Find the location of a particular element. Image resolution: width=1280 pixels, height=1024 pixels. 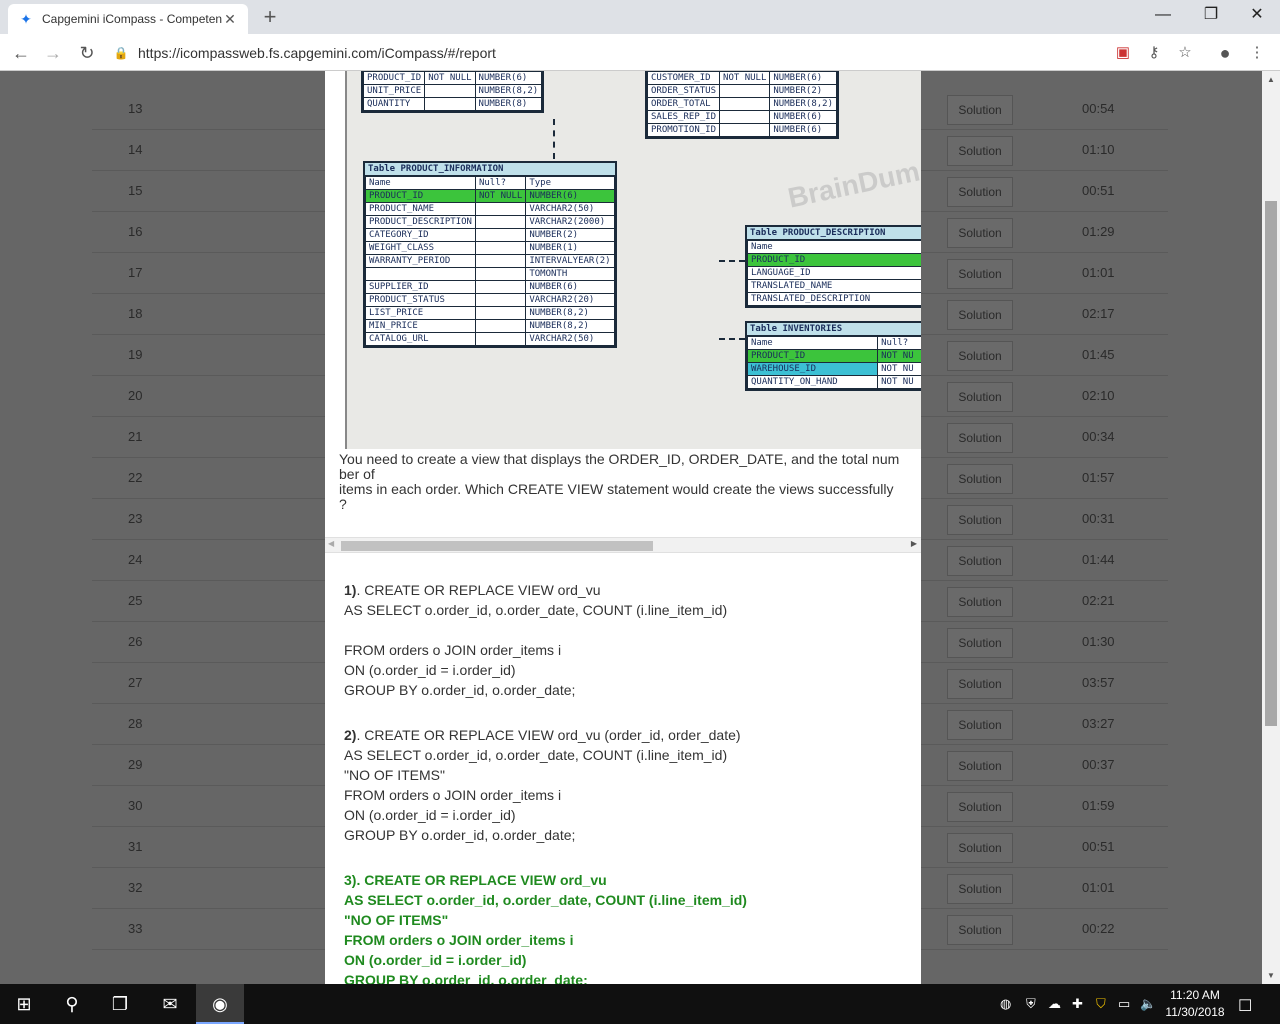

question-number: 21 is located at coordinates (135, 436).